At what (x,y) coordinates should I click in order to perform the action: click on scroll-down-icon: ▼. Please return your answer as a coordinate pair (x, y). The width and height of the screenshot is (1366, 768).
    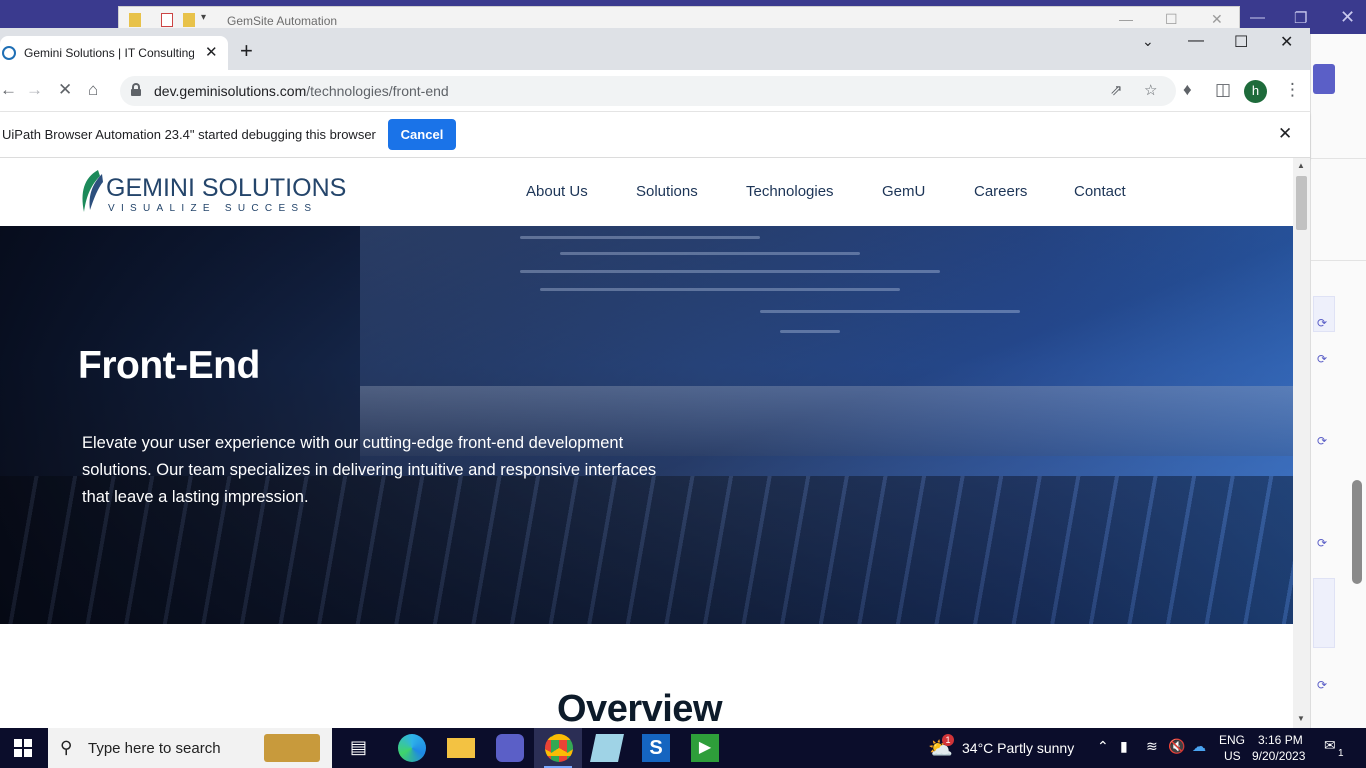
    Looking at the image, I should click on (1301, 718).